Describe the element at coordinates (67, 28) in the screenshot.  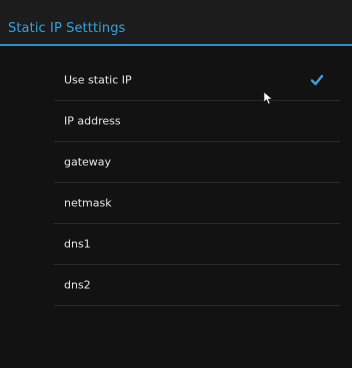
I see `page-title: Static IP Setttings` at that location.